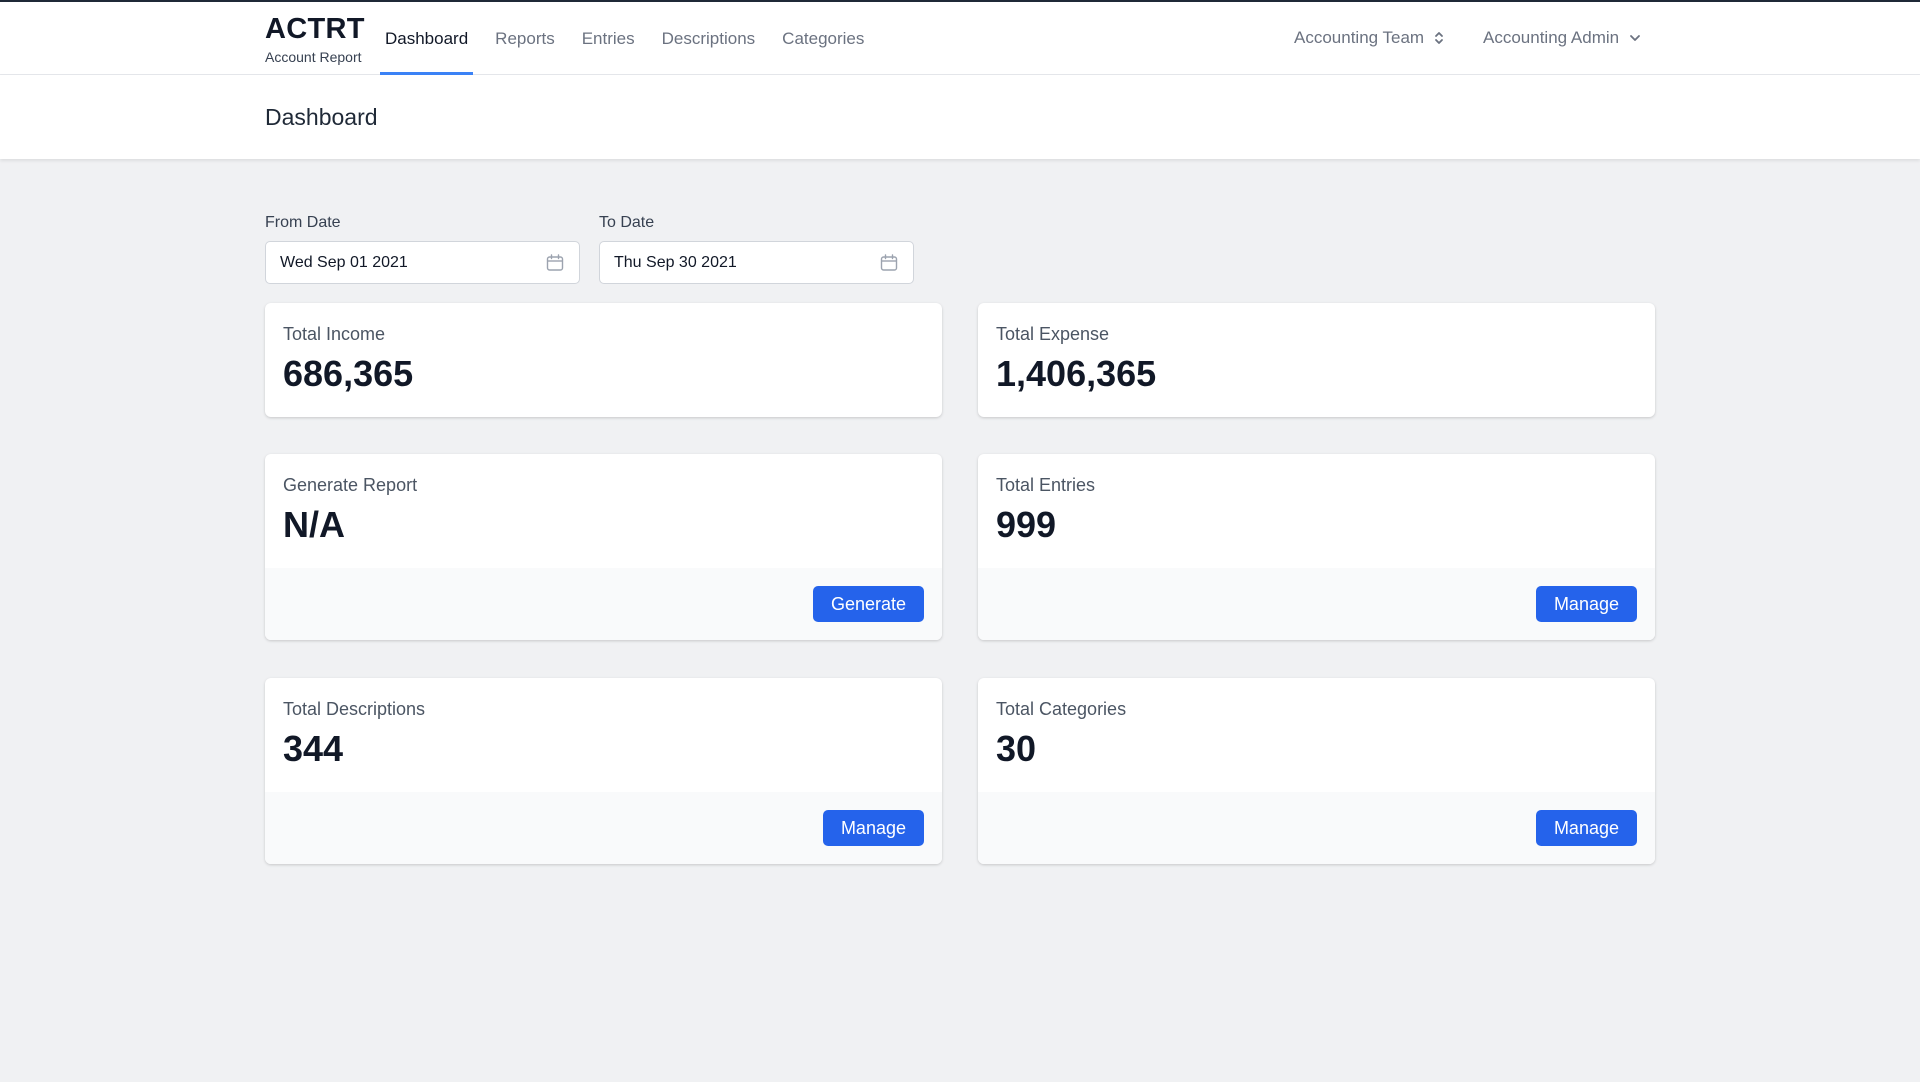  I want to click on page-header: Dashboard, so click(960, 117).